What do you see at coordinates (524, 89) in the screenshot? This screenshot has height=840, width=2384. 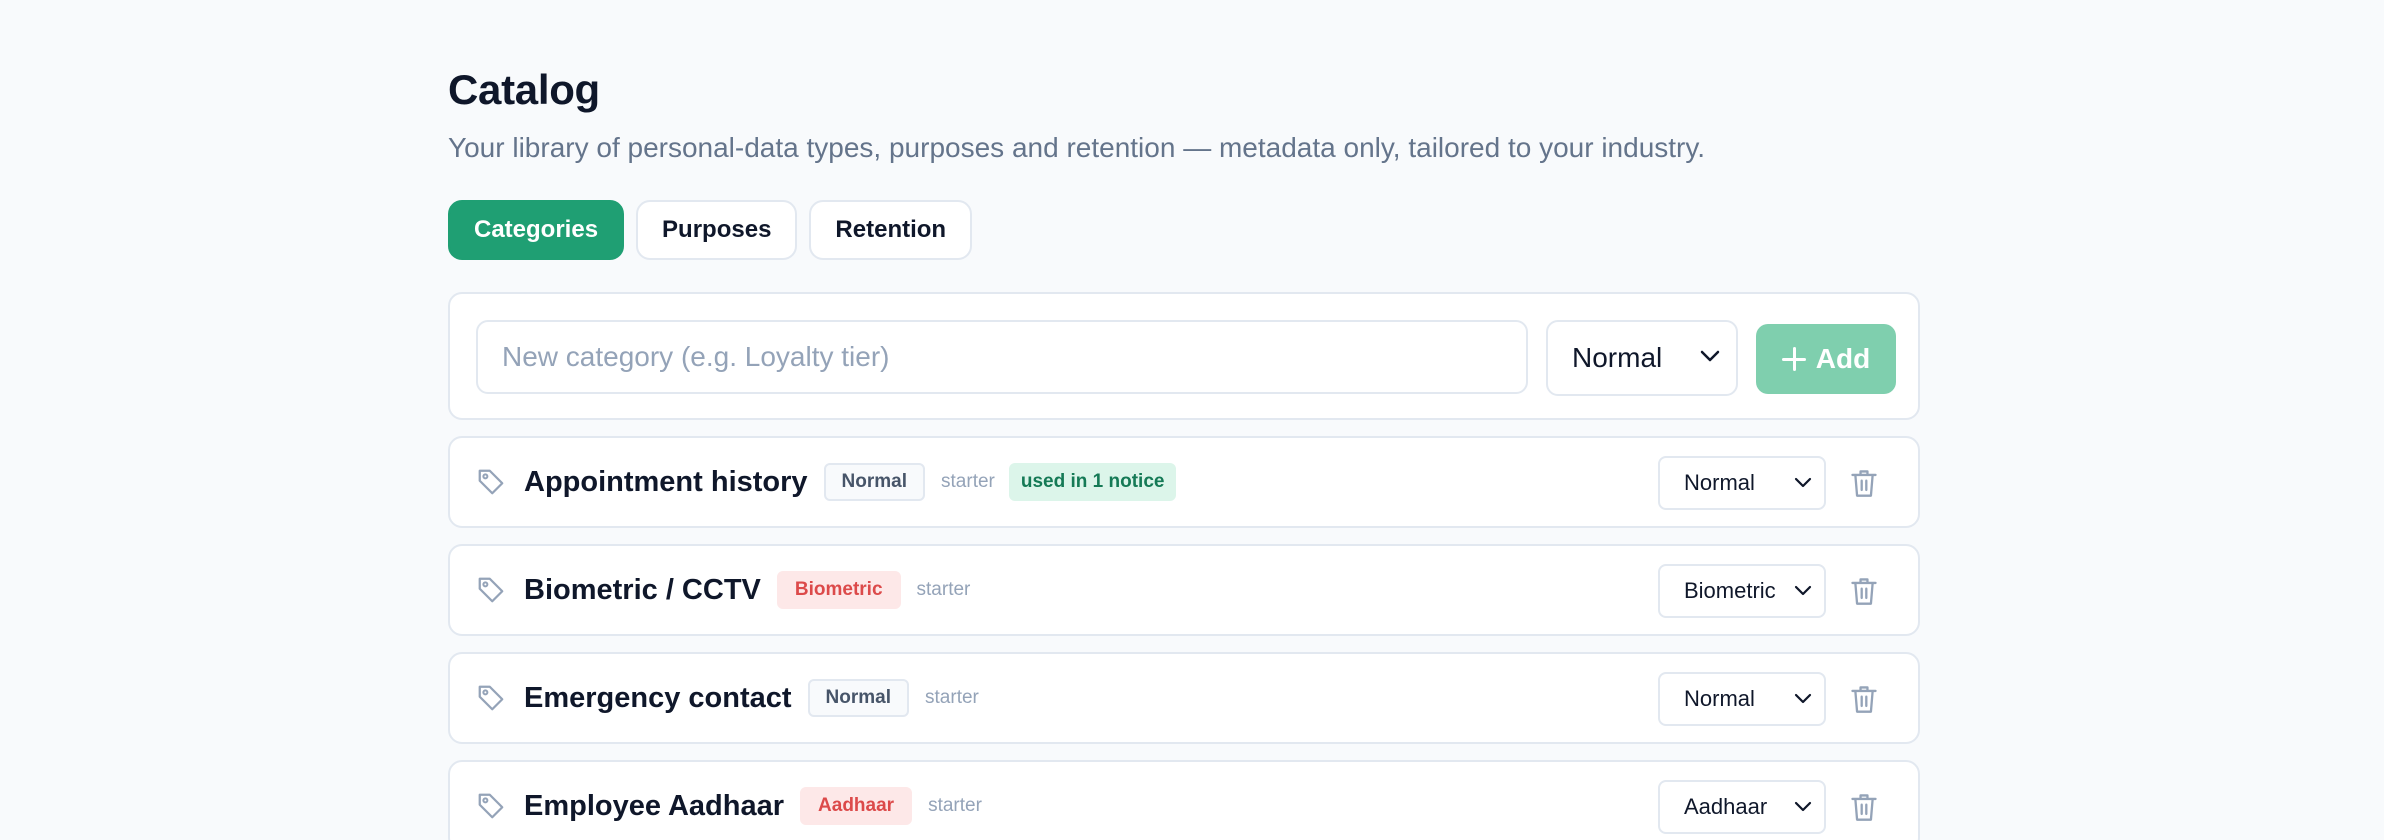 I see `page-title: Catalog` at bounding box center [524, 89].